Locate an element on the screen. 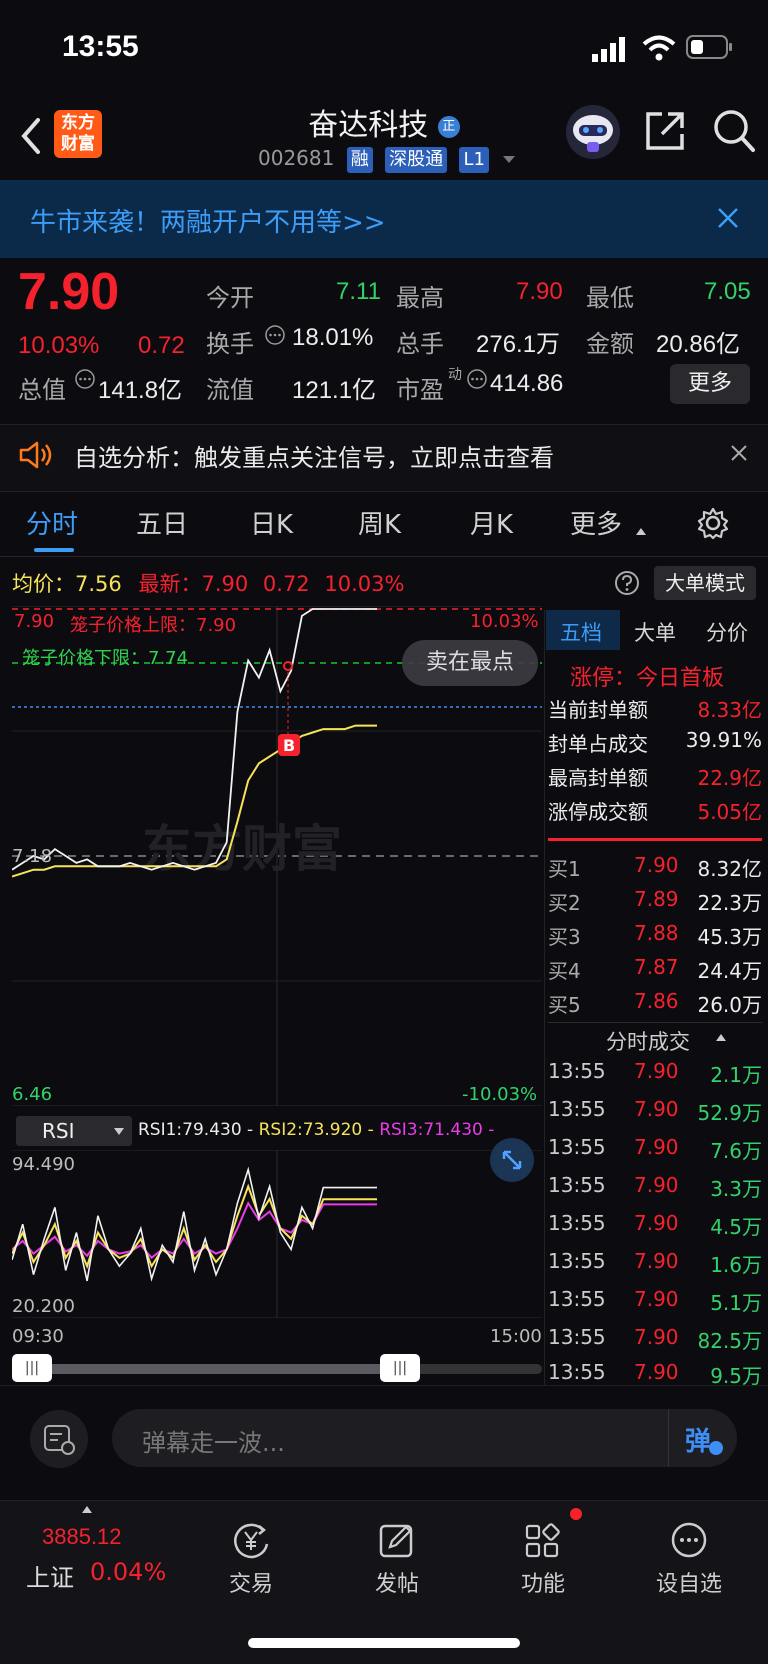 This screenshot has width=768, height=1664. expand-button is located at coordinates (512, 1160).